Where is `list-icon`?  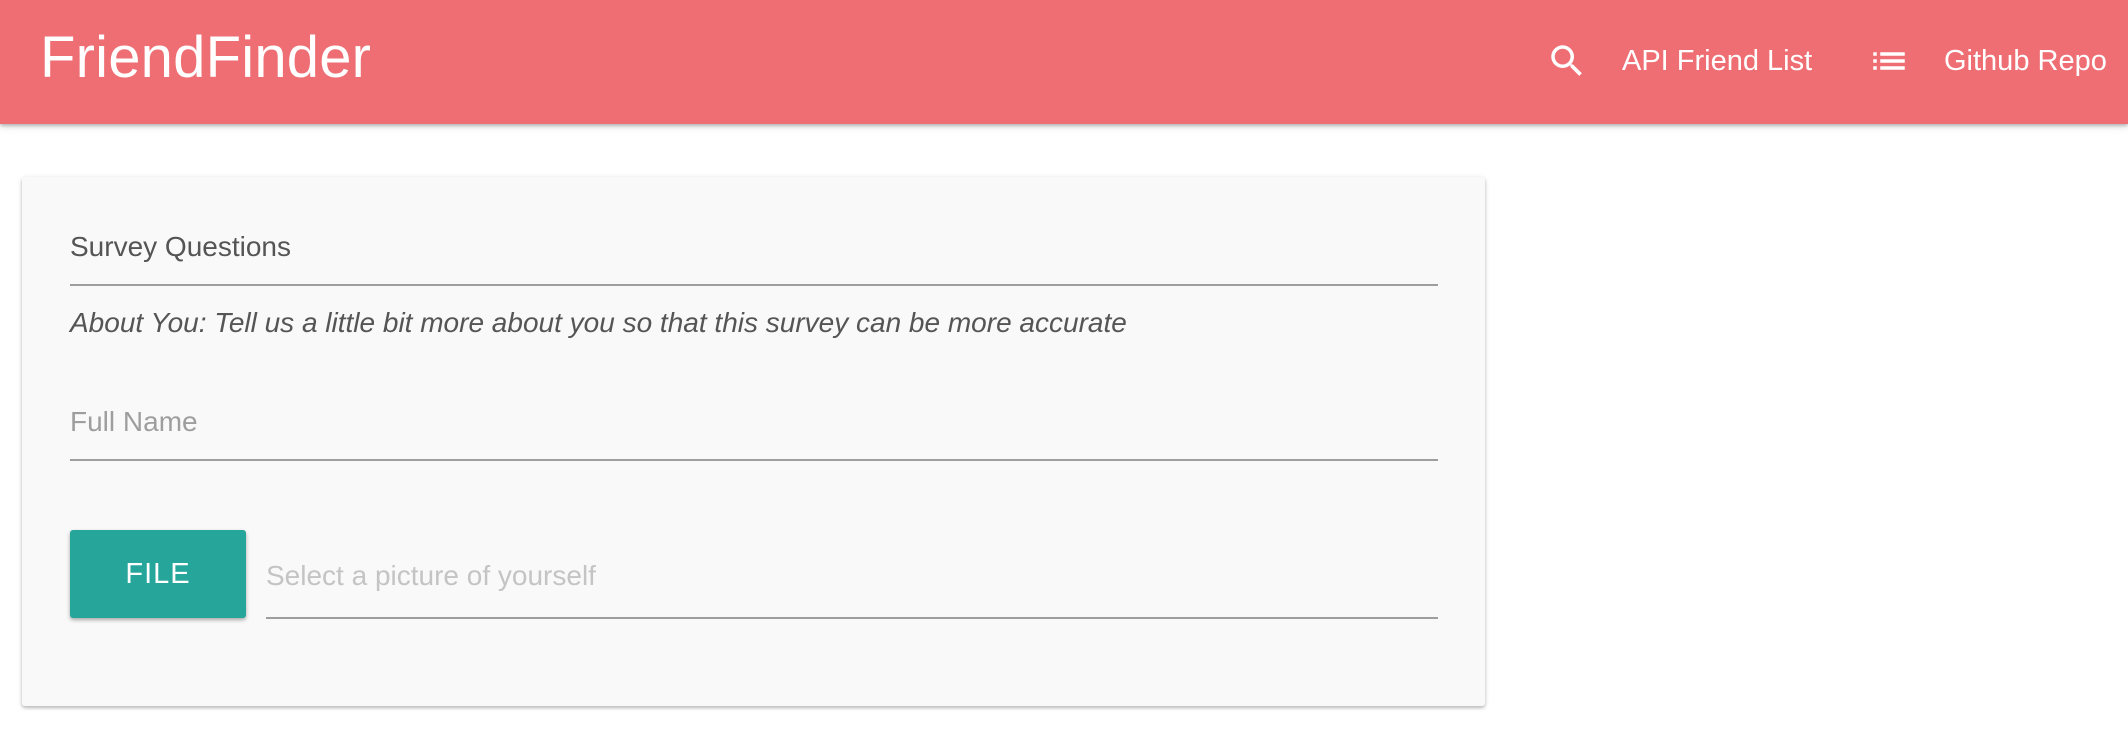 list-icon is located at coordinates (1889, 61).